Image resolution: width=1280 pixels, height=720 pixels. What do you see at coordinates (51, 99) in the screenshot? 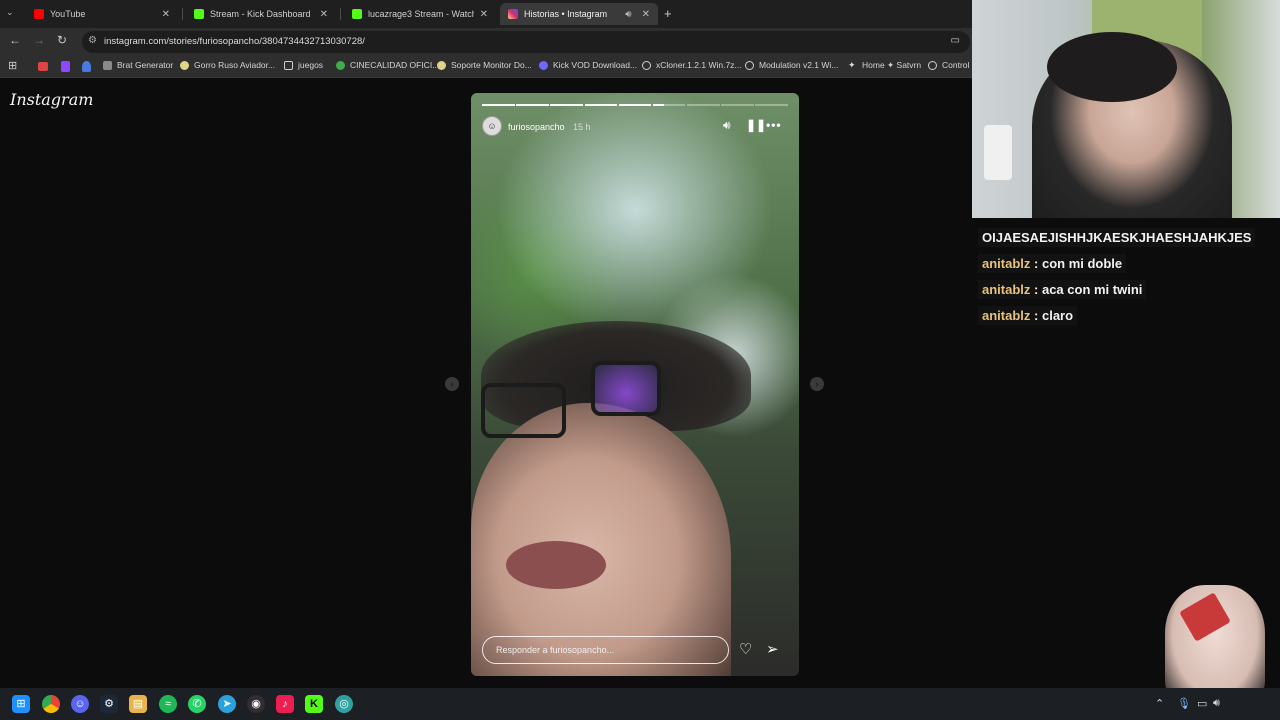
I see `instagram-logo: Instagram` at bounding box center [51, 99].